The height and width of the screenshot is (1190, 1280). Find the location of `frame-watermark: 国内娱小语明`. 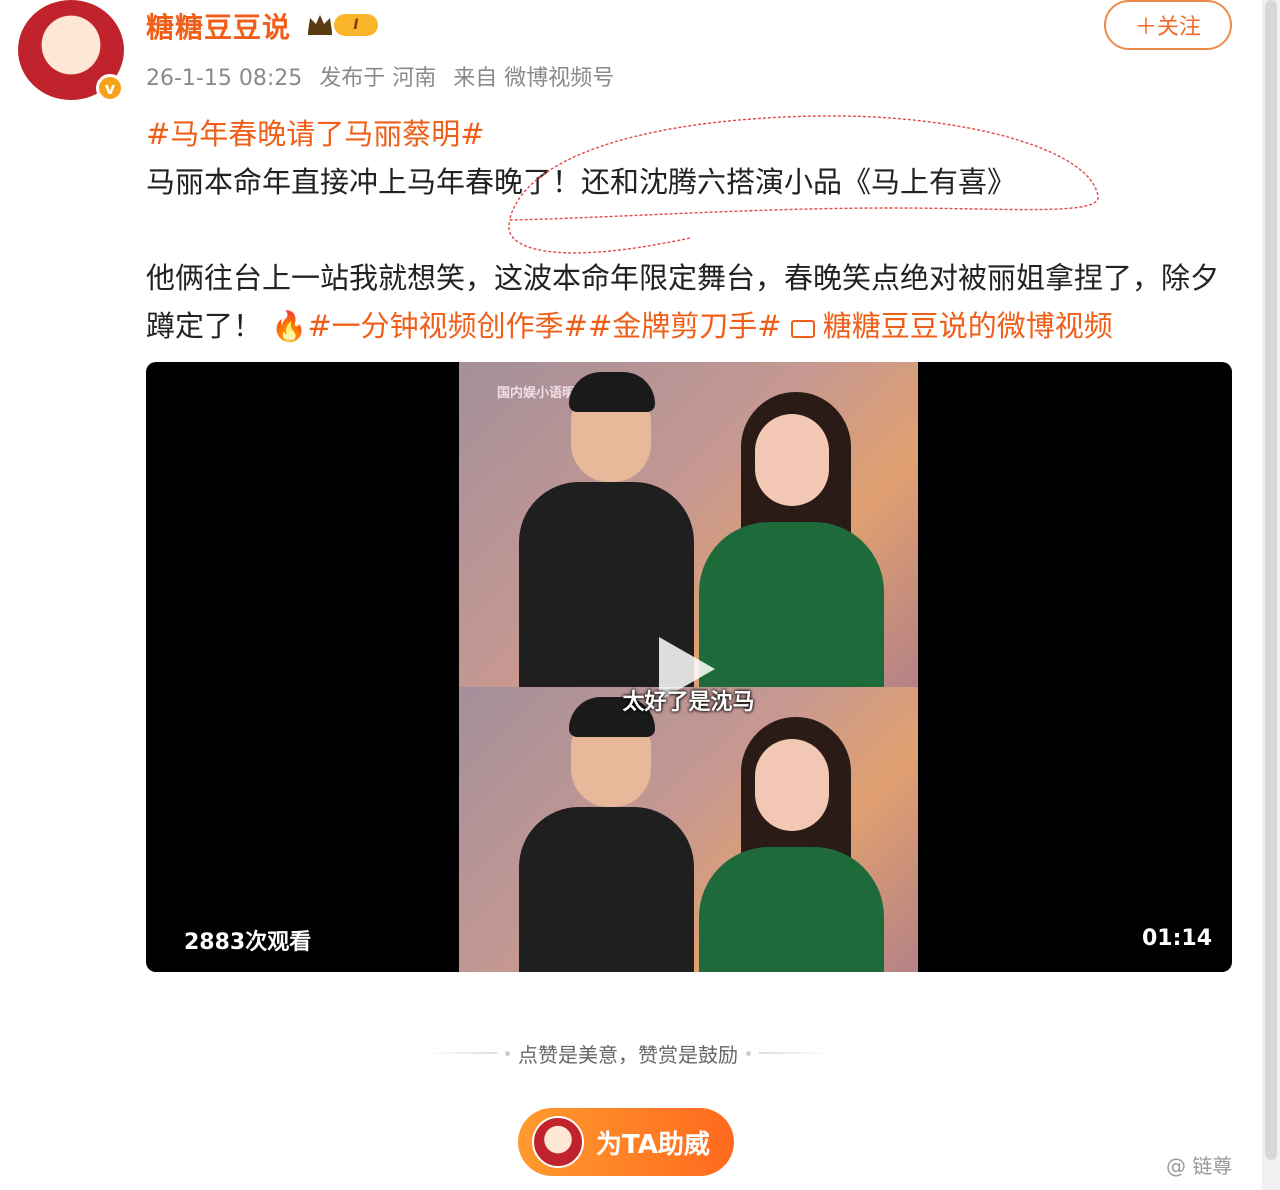

frame-watermark: 国内娱小语明 is located at coordinates (536, 393).